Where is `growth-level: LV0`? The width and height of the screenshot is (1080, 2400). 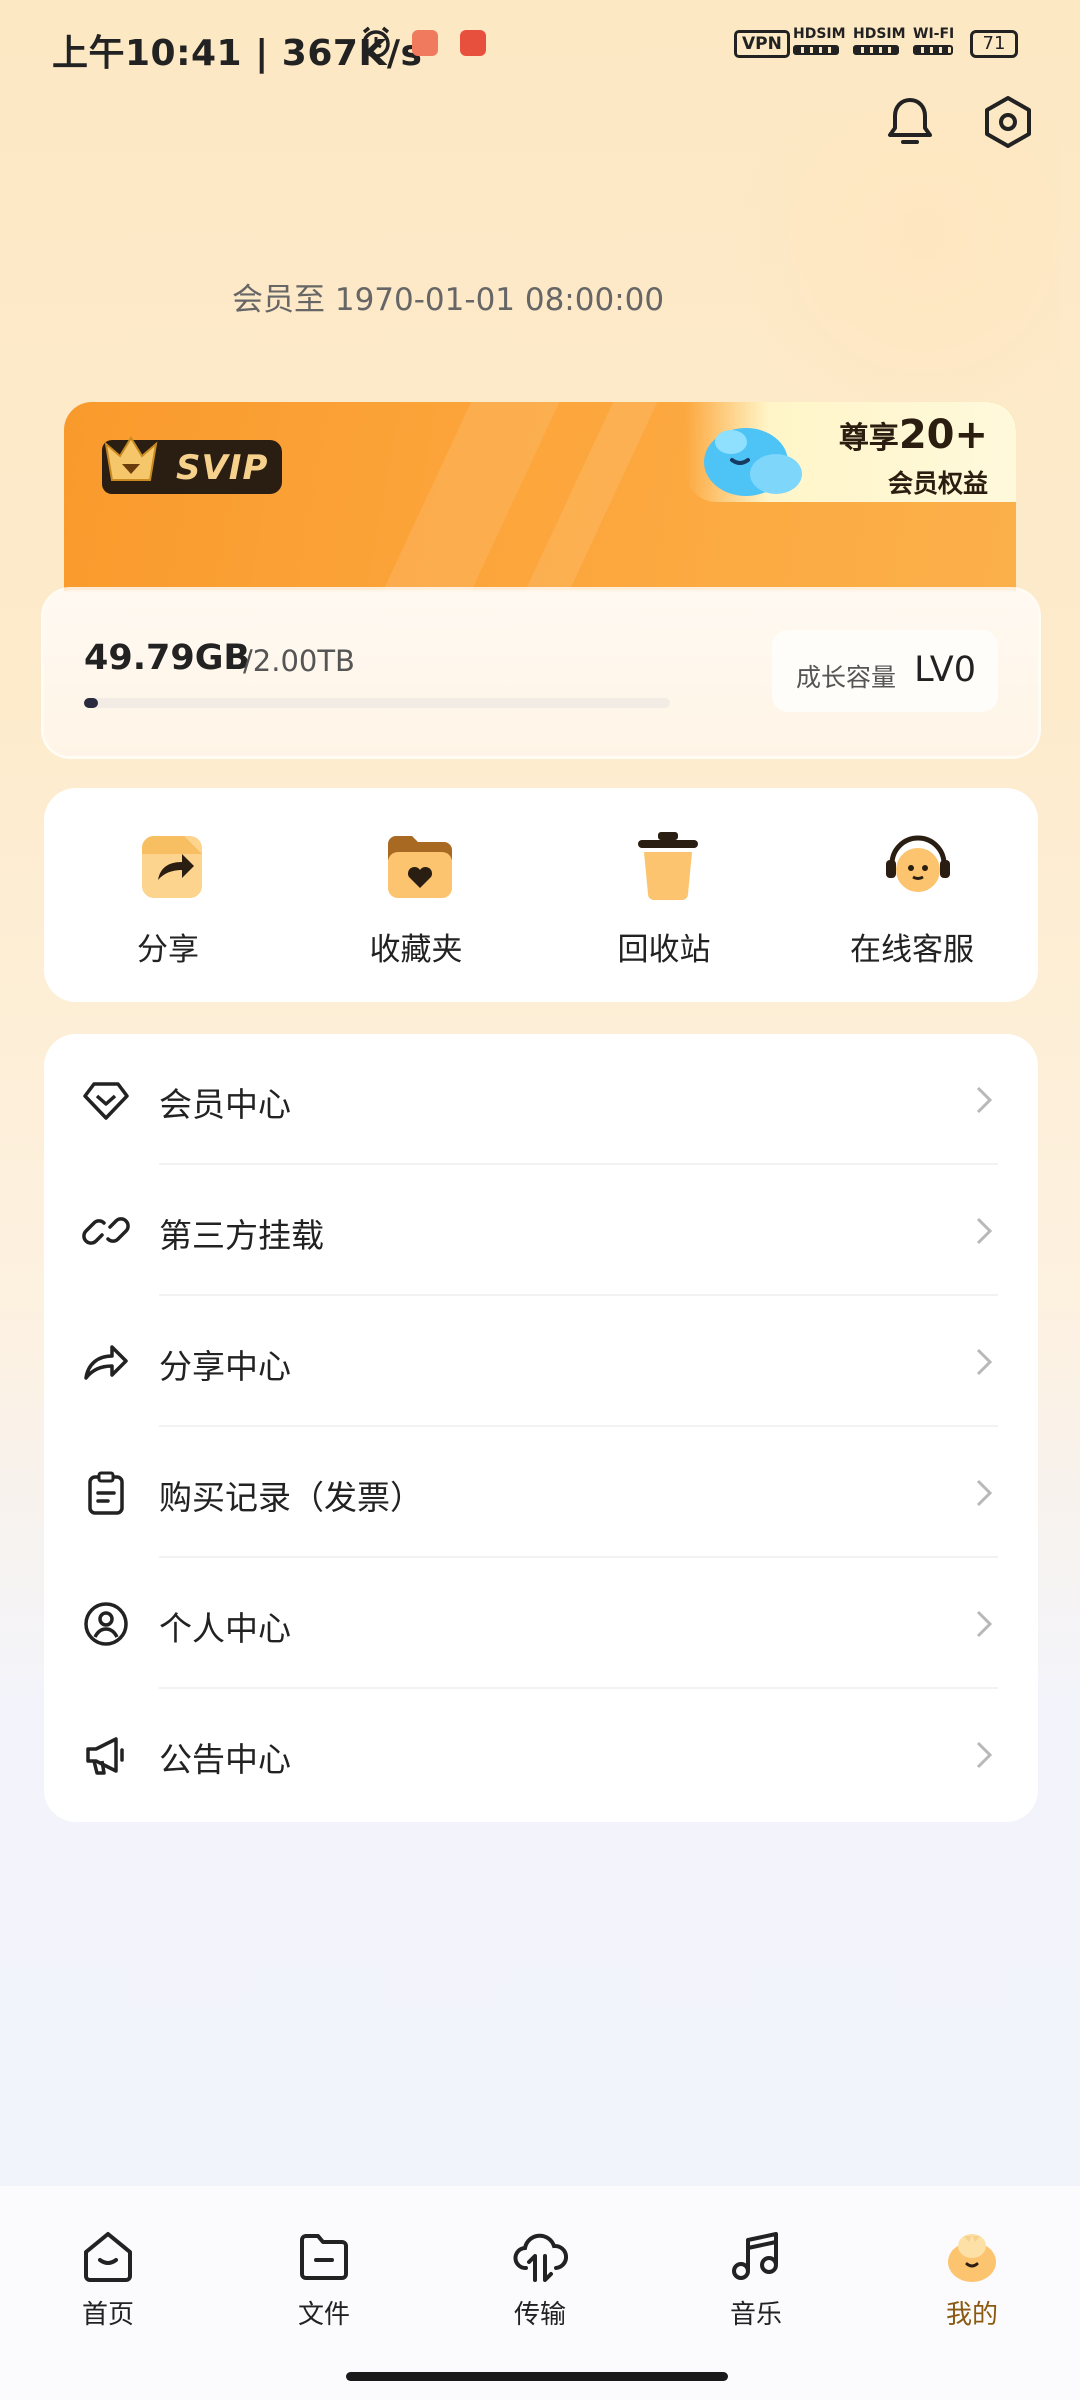 growth-level: LV0 is located at coordinates (945, 670).